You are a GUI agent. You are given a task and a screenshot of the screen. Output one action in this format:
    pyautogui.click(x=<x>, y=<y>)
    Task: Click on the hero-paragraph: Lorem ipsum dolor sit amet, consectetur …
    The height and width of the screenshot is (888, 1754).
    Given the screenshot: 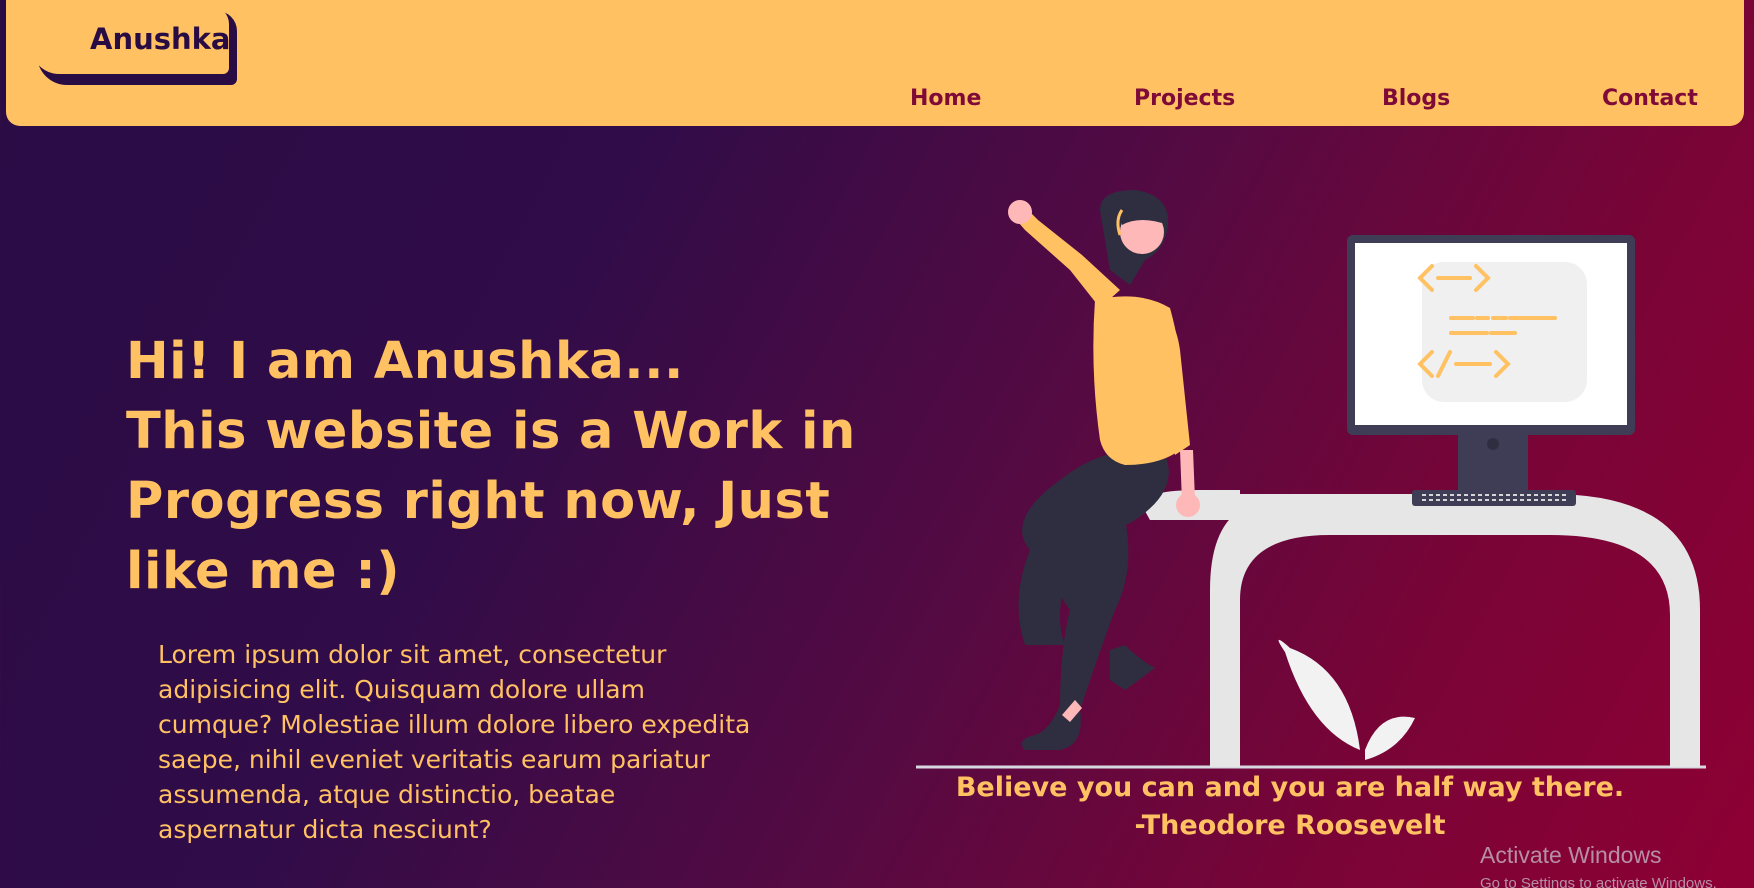 What is the action you would take?
    pyautogui.click(x=473, y=742)
    